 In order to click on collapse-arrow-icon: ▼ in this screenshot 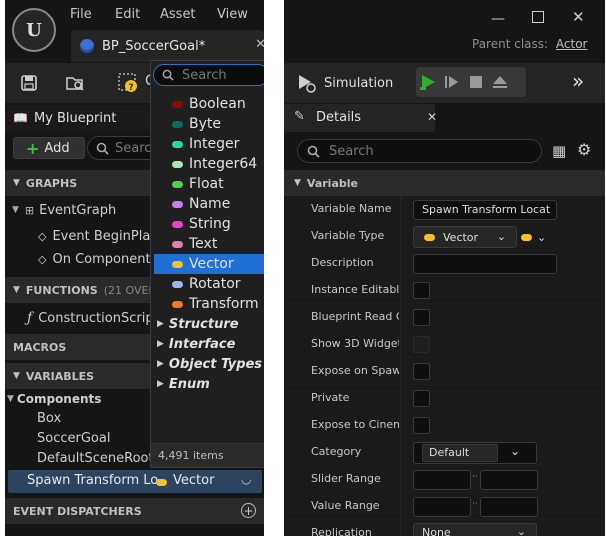, I will do `click(297, 183)`.